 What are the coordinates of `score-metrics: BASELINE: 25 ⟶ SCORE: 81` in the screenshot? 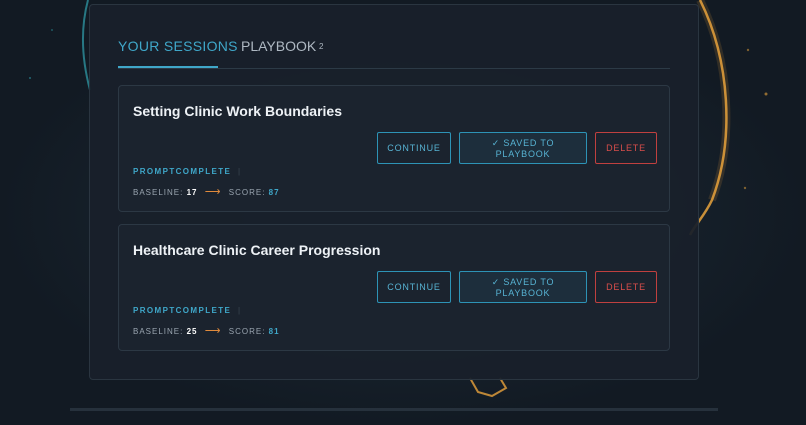 It's located at (206, 330).